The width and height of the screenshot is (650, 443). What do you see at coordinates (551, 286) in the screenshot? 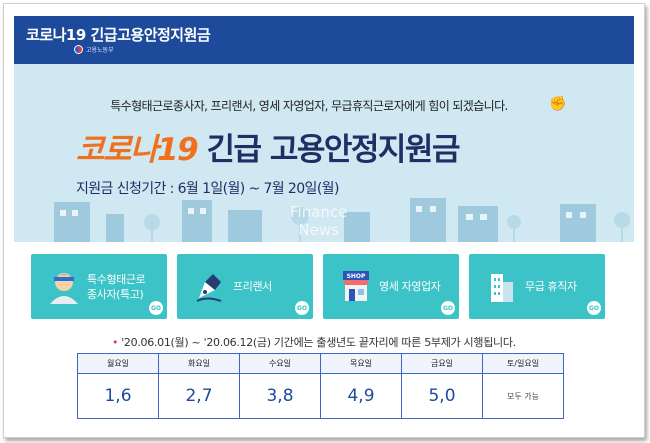
I see `card-label: 무급 휴직자` at bounding box center [551, 286].